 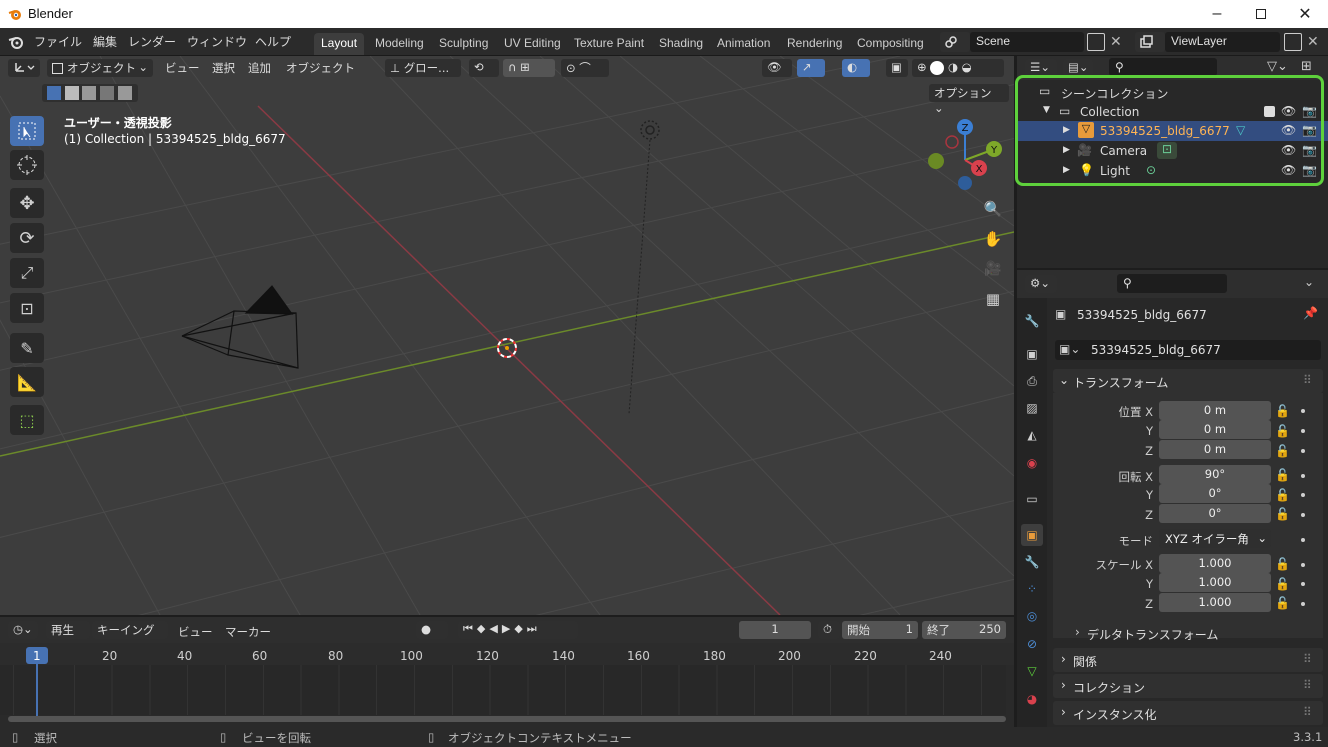 What do you see at coordinates (16, 42) in the screenshot?
I see `blender-menu-icon` at bounding box center [16, 42].